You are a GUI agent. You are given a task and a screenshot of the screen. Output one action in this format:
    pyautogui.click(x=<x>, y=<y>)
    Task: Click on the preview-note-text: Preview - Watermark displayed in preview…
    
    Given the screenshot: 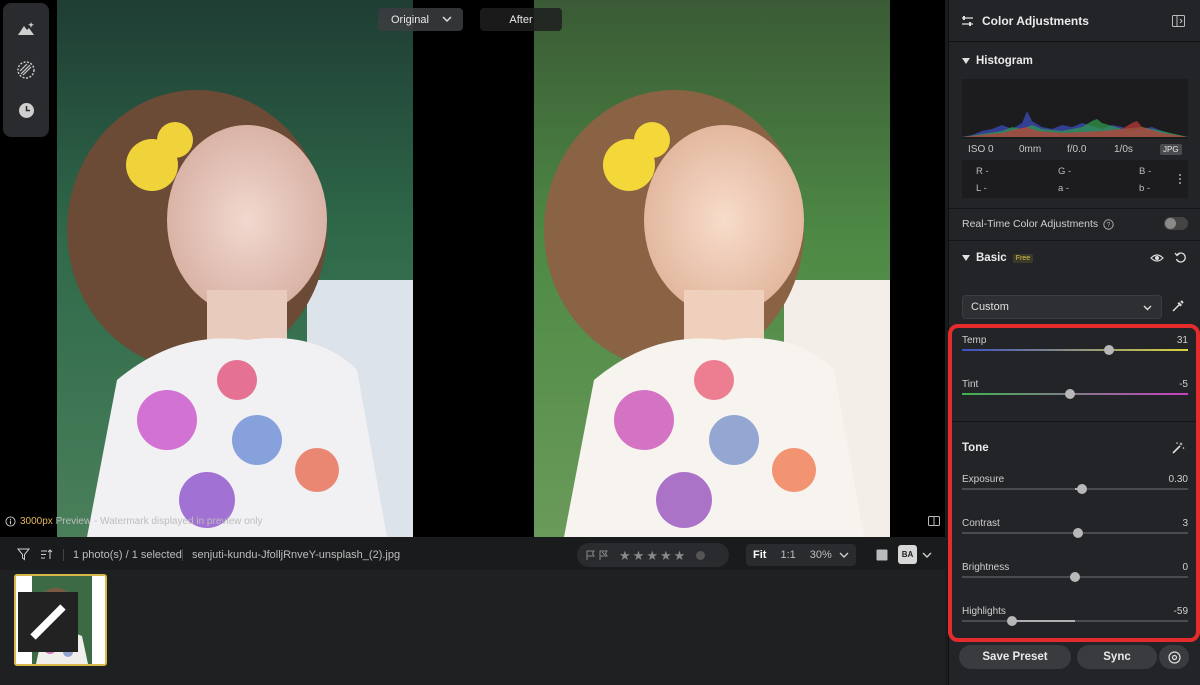 What is the action you would take?
    pyautogui.click(x=159, y=521)
    